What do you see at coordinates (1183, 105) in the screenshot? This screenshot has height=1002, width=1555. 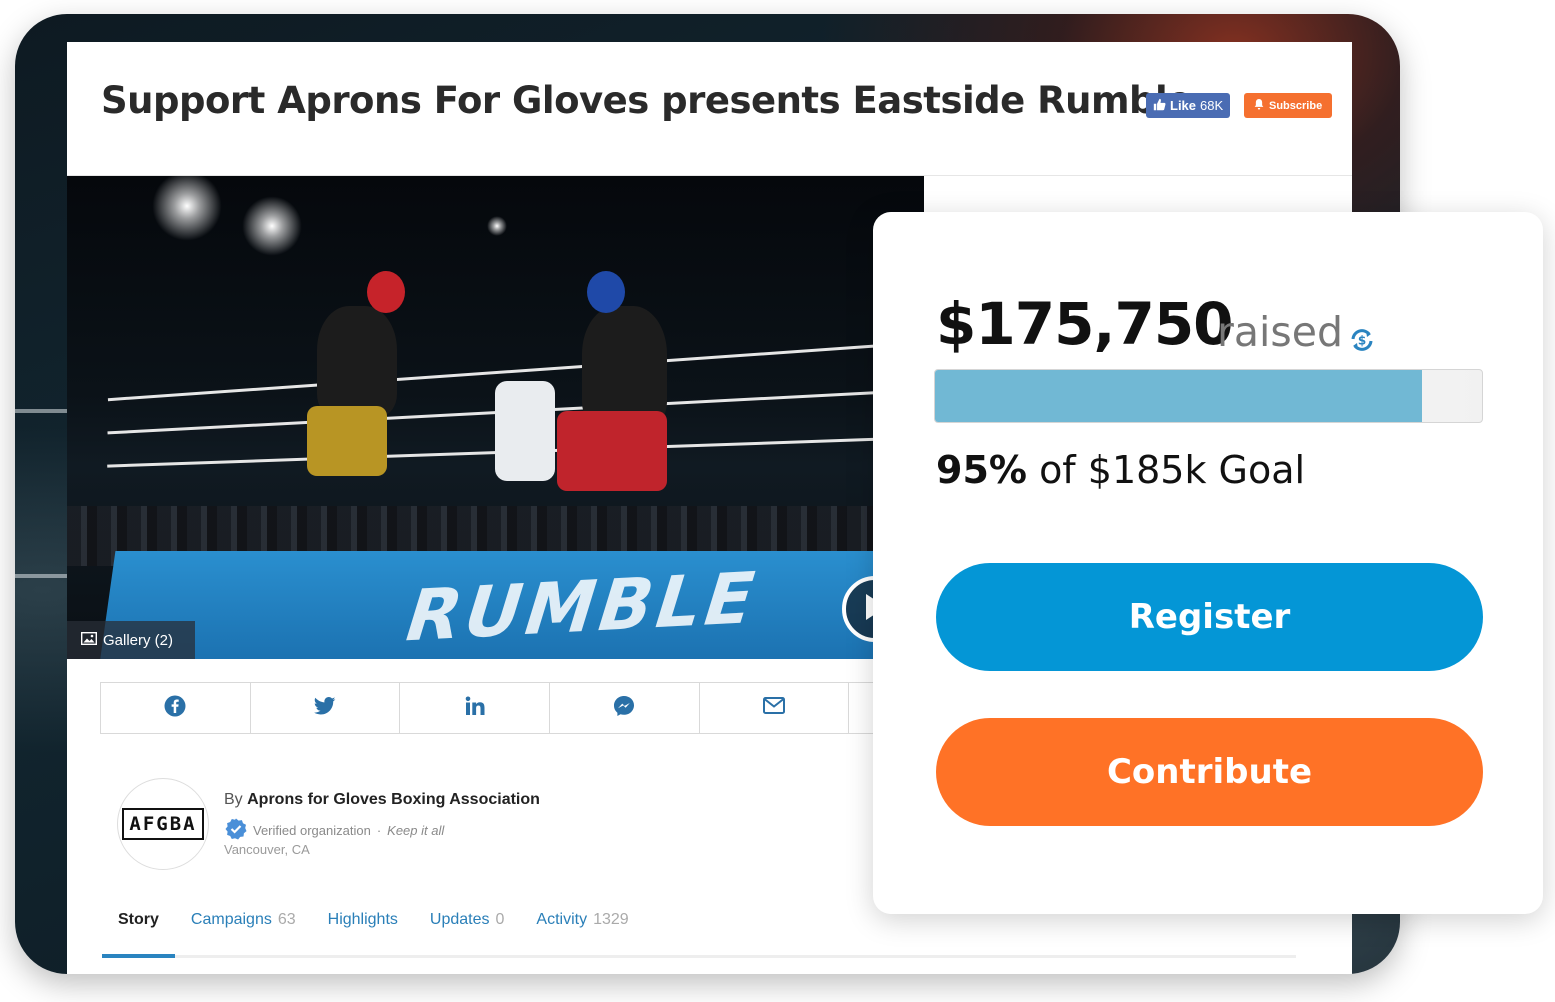 I see `like-label: Like` at bounding box center [1183, 105].